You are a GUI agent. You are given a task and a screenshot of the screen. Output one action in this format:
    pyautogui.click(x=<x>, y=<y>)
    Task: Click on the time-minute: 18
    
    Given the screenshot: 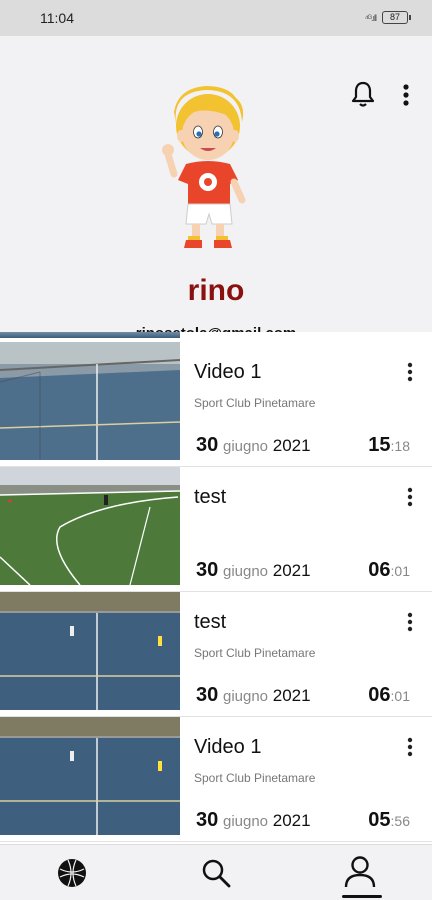 What is the action you would take?
    pyautogui.click(x=402, y=446)
    